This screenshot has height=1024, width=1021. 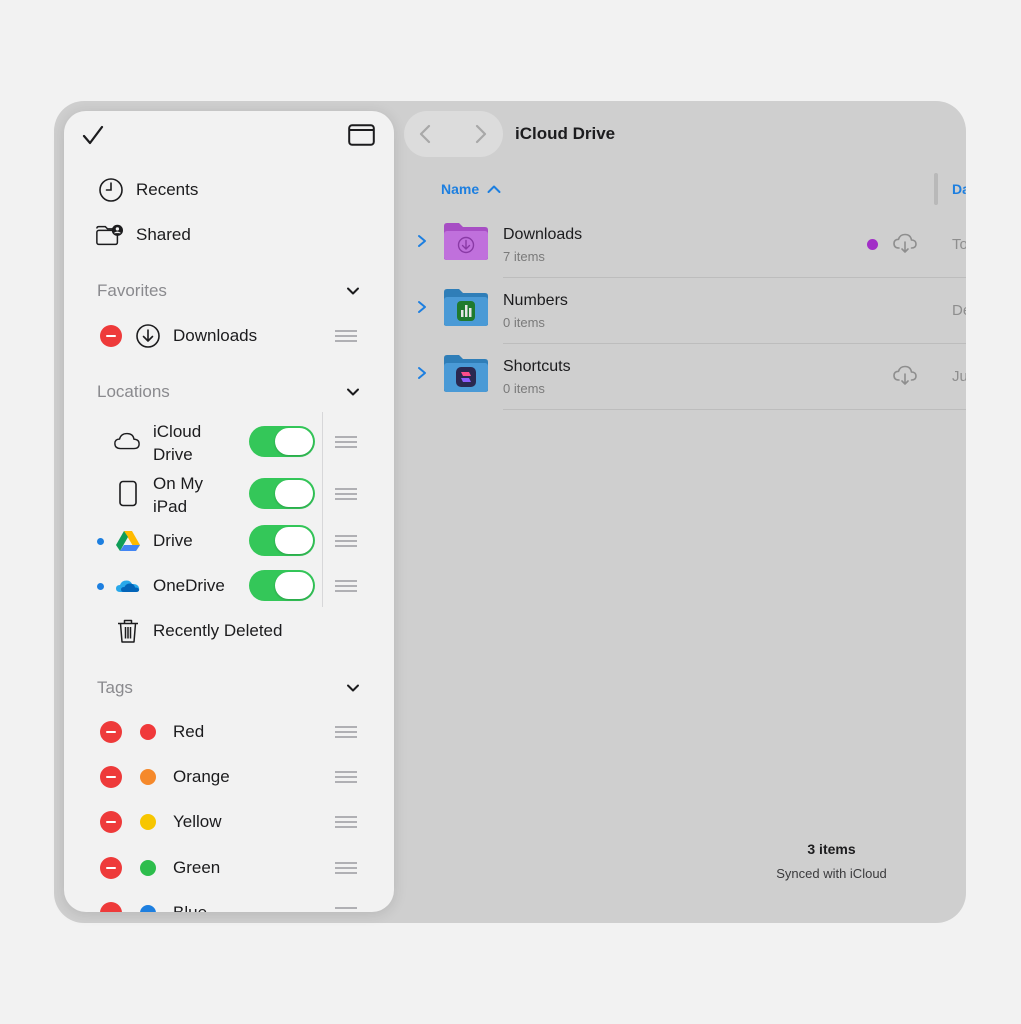 I want to click on sidebar-item-label: Recents, so click(x=167, y=189).